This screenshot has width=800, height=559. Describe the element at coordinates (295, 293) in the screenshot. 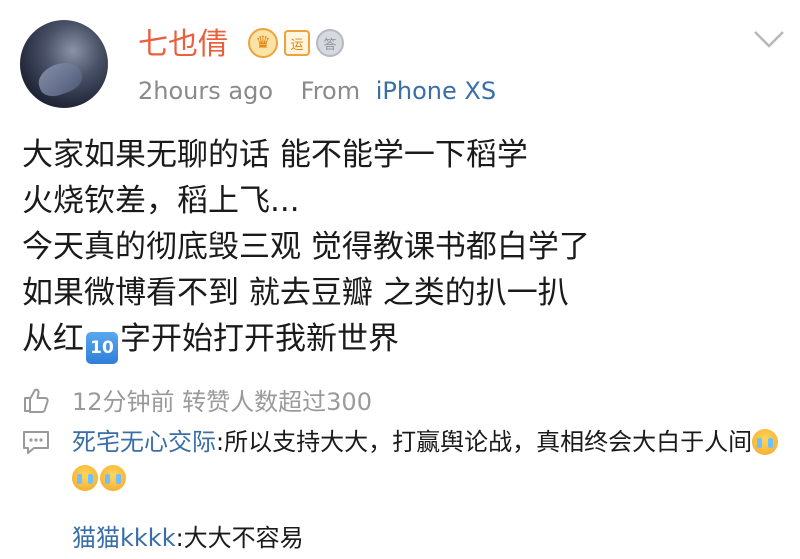

I see `body-line: 如果微博看不到 就去豆瓣 之类的扒一扒` at that location.